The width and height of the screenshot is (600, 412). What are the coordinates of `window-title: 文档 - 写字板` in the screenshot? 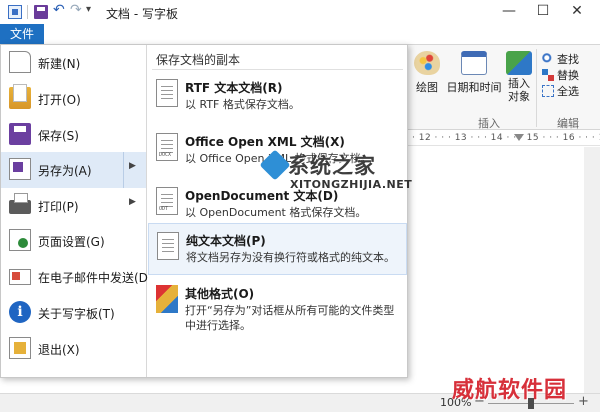 It's located at (142, 14).